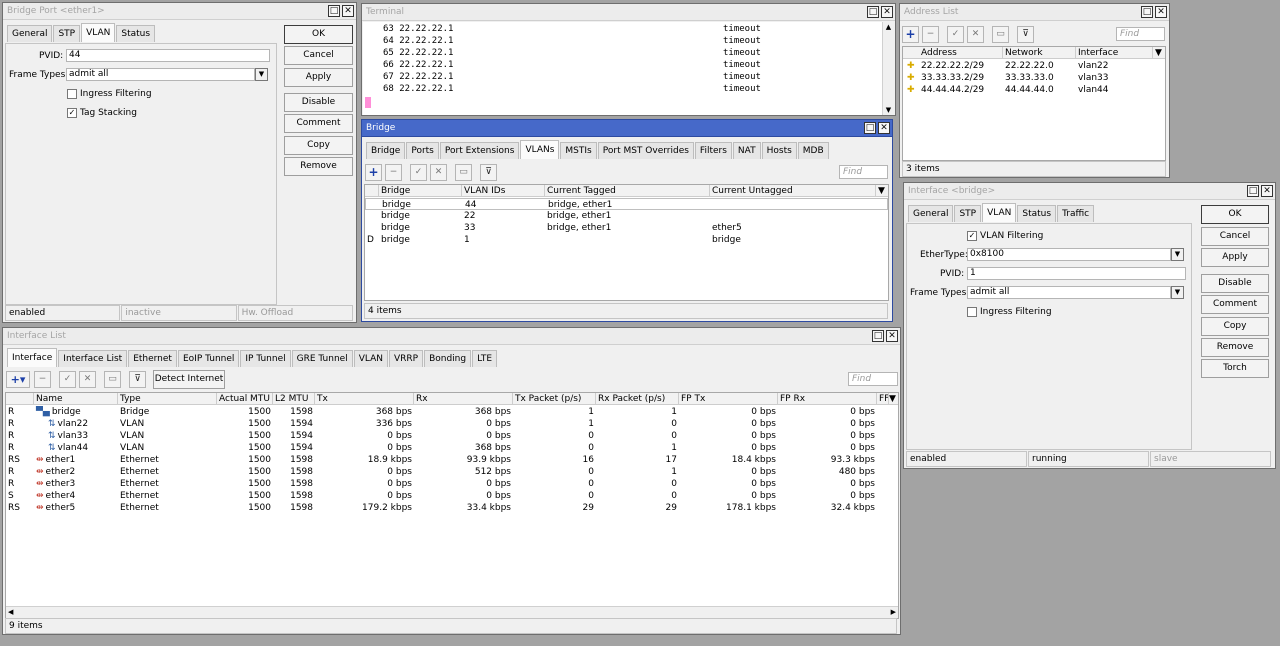 The image size is (1280, 646). What do you see at coordinates (72, 113) in the screenshot?
I see `tag-stacking-checkbox: ✓` at bounding box center [72, 113].